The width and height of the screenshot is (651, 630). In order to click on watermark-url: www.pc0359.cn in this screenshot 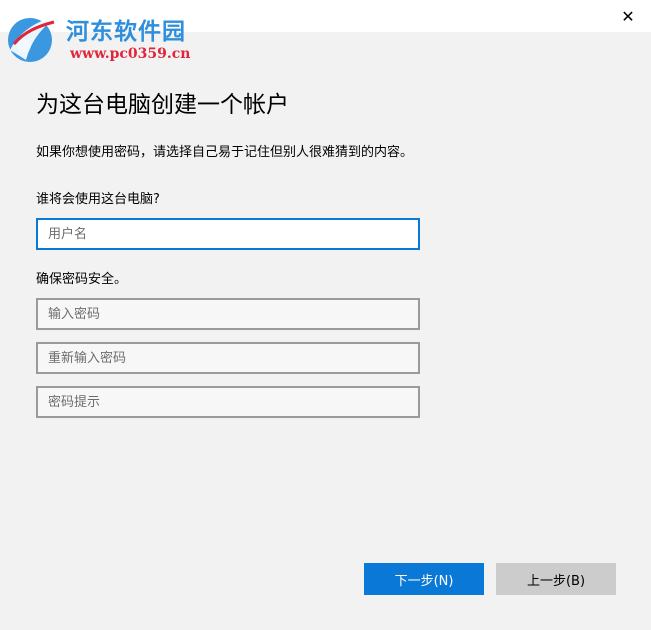, I will do `click(130, 54)`.